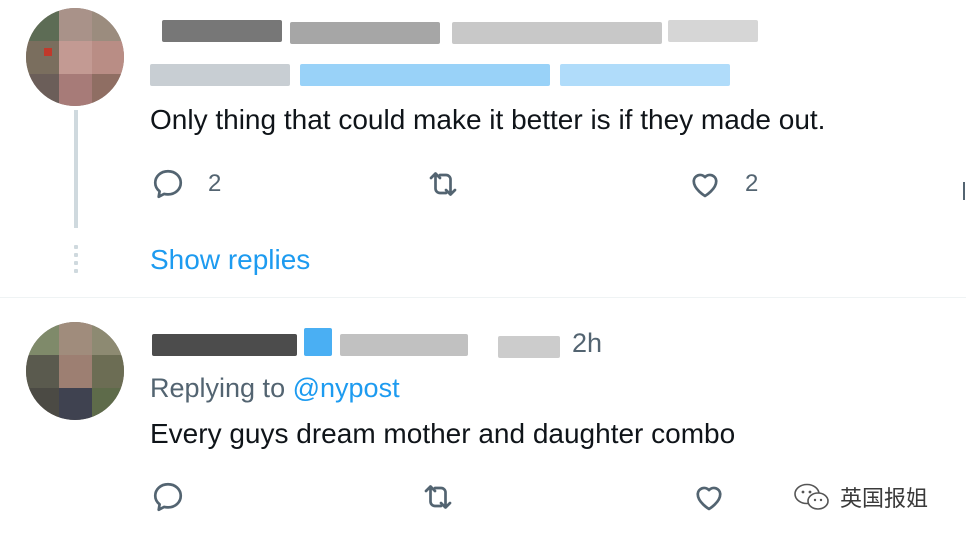 The width and height of the screenshot is (966, 540). I want to click on like-count: 2, so click(752, 183).